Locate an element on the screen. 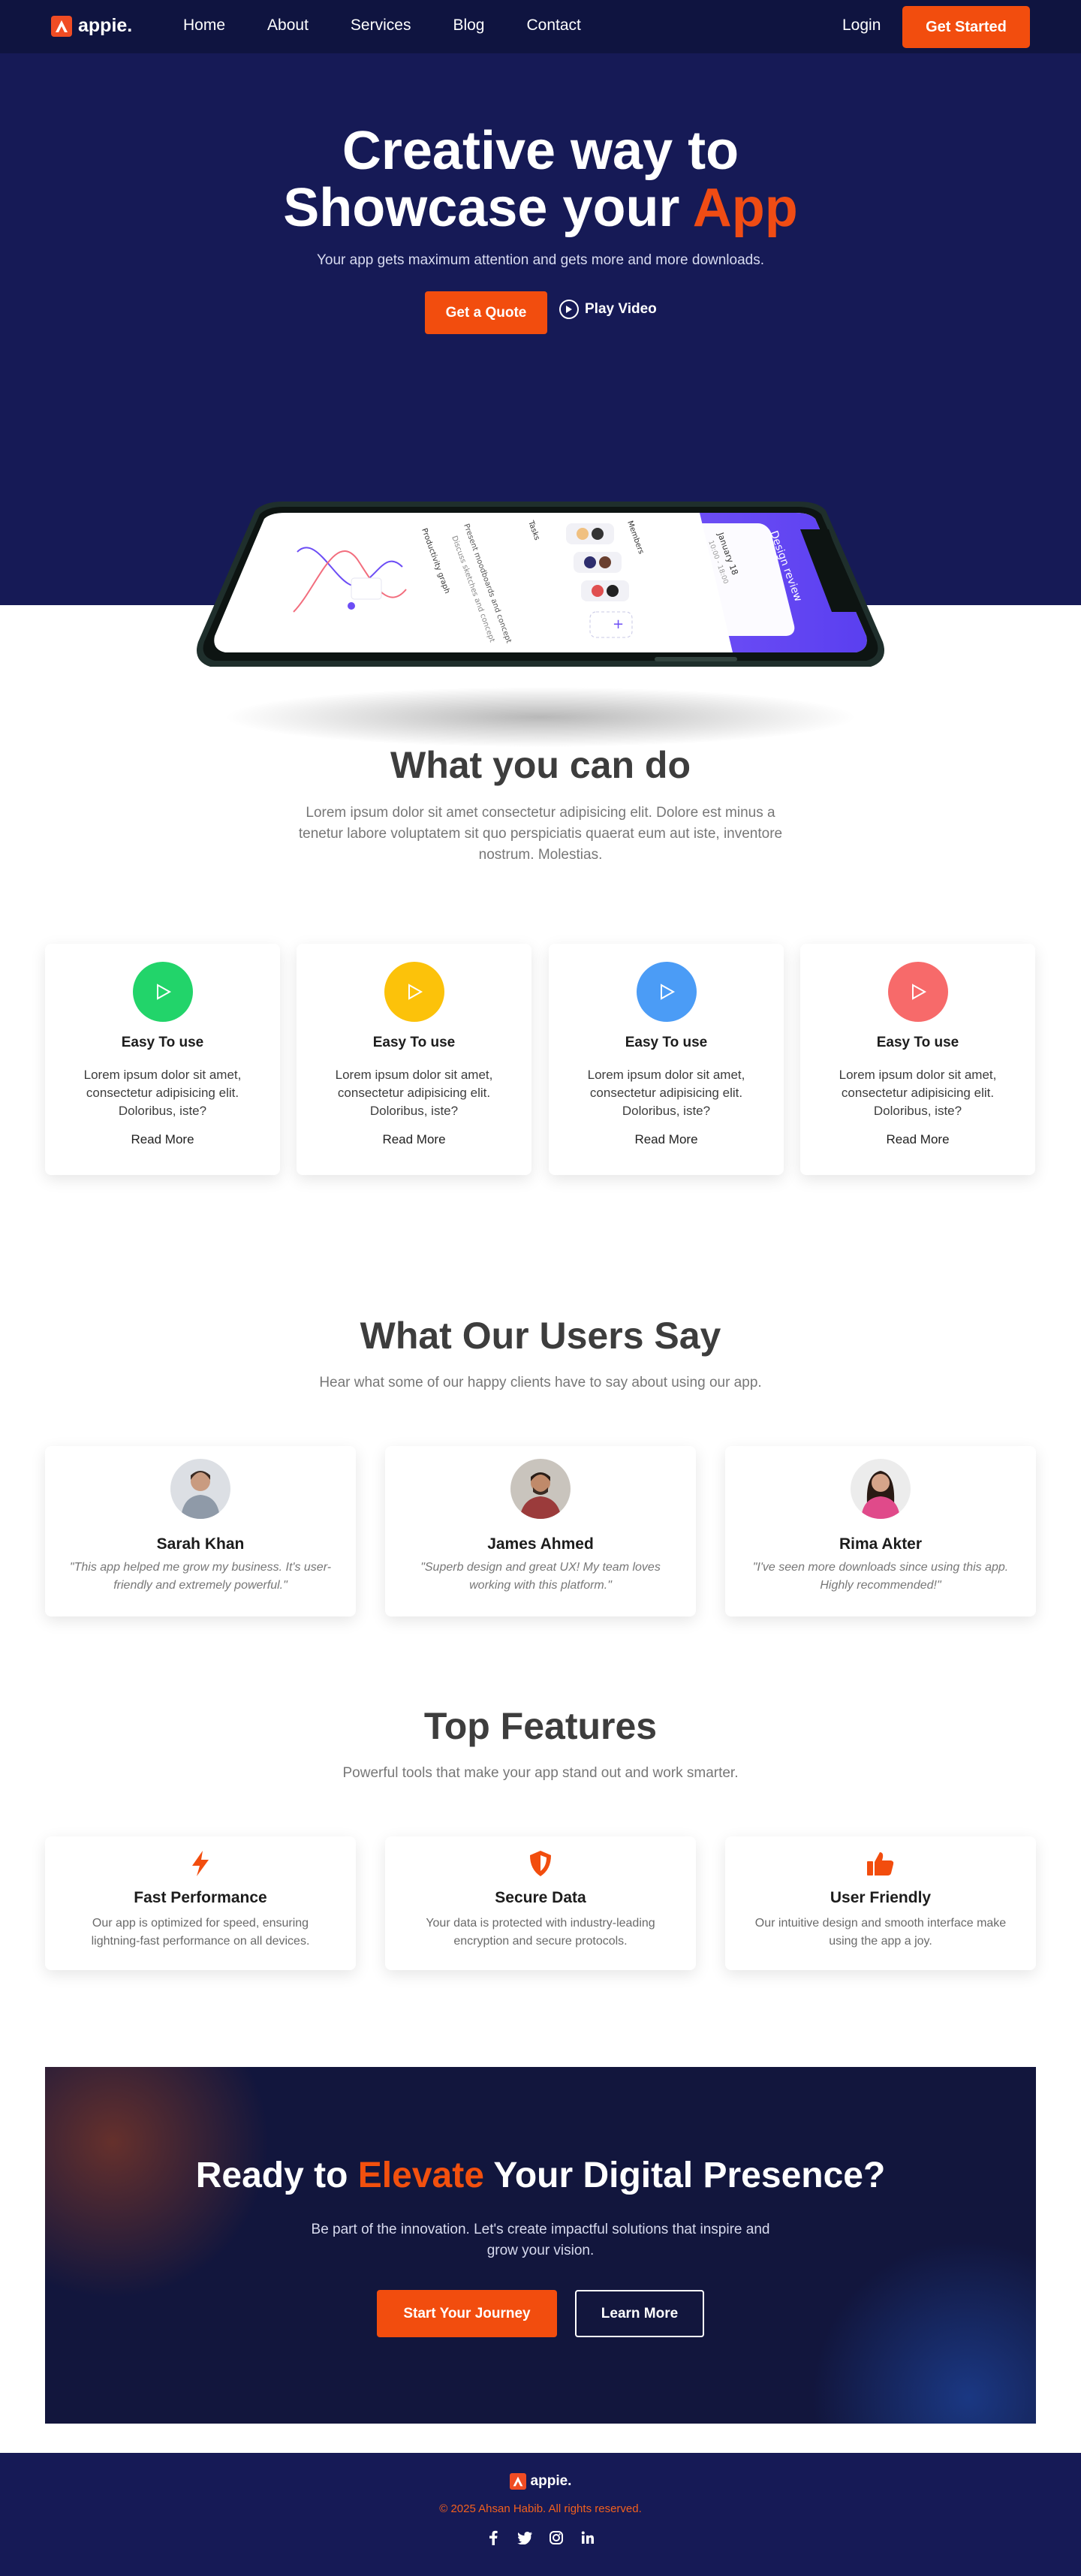 This screenshot has width=1081, height=2576. feature-title: Fast Performance is located at coordinates (200, 1897).